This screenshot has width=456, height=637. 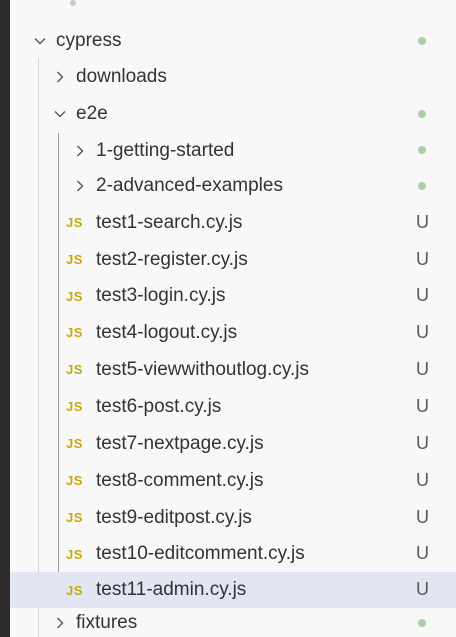 I want to click on file-label: test5-viewwithoutlog.cy.js, so click(x=202, y=369).